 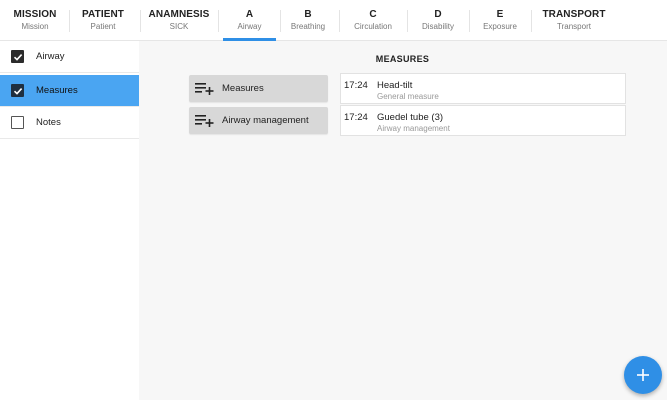 I want to click on tab-mission-label: MISSION, so click(x=35, y=14).